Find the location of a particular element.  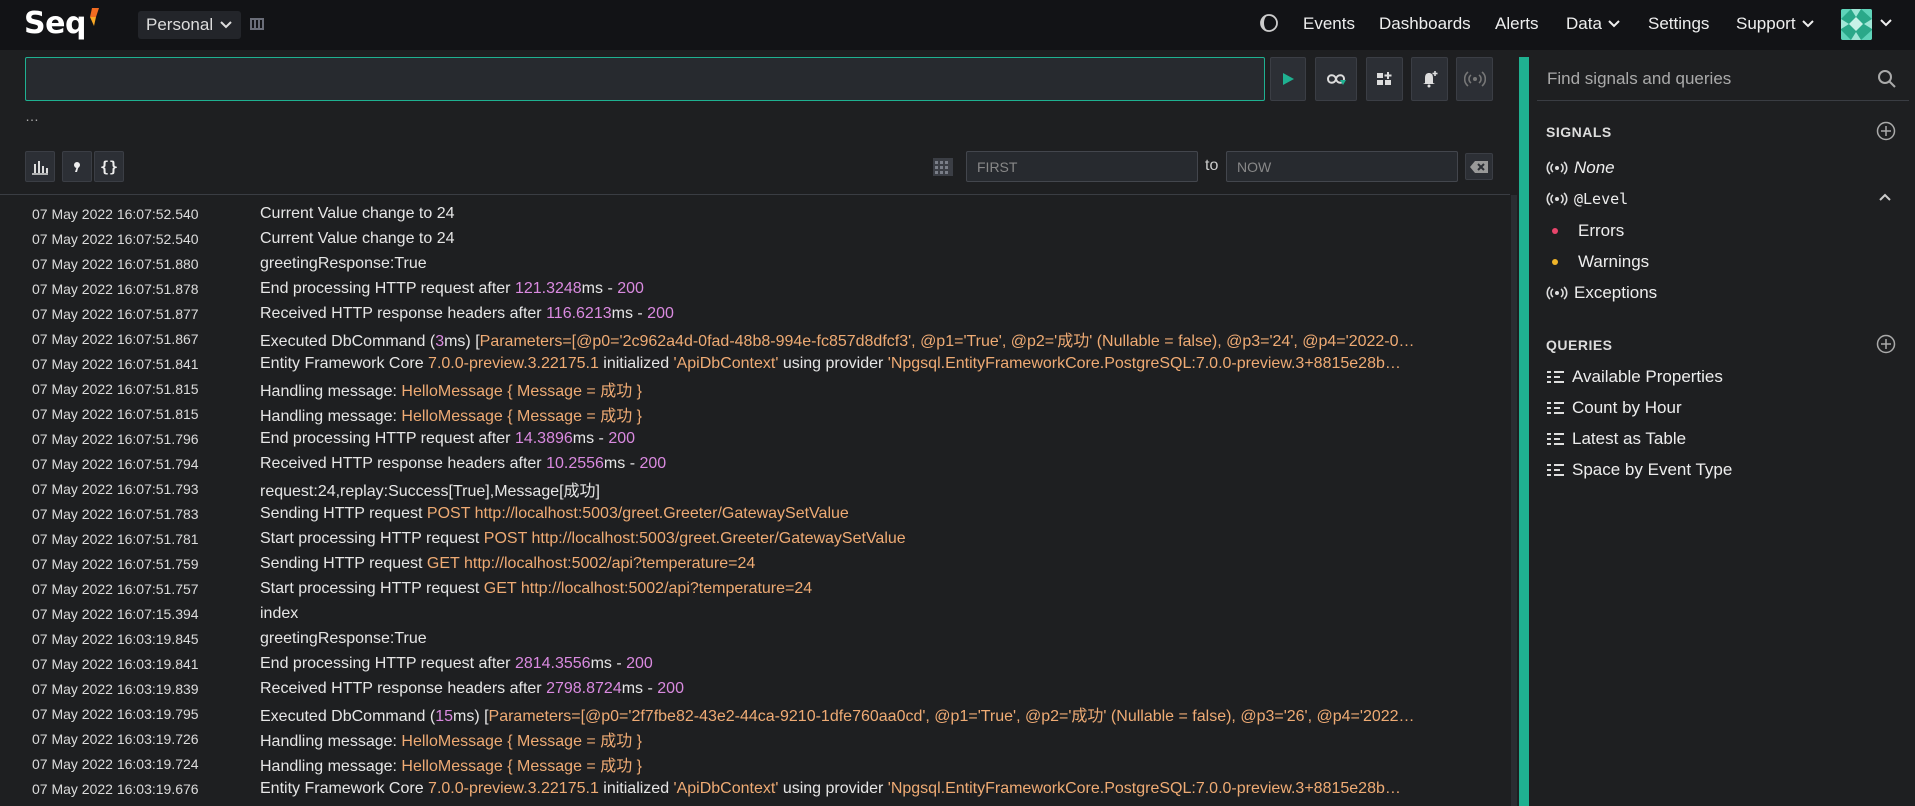

chevron-up-icon is located at coordinates (1885, 197).